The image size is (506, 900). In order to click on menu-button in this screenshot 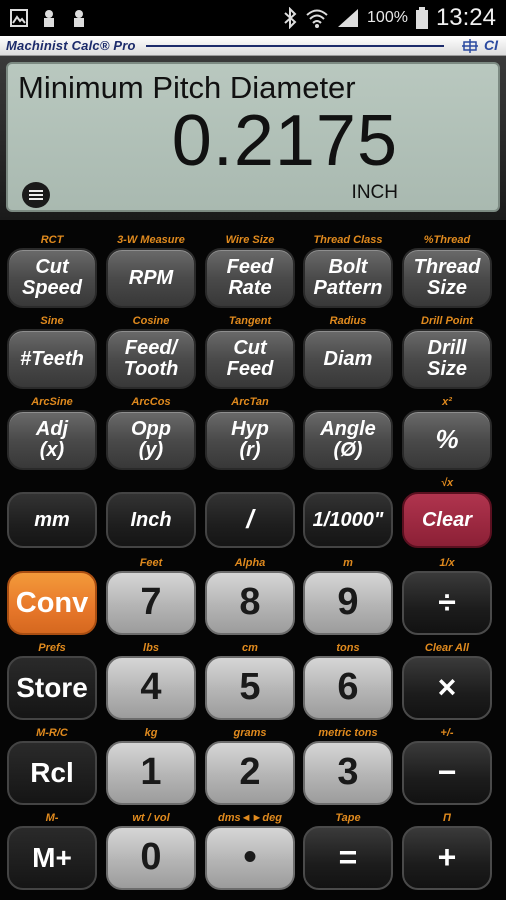, I will do `click(36, 195)`.